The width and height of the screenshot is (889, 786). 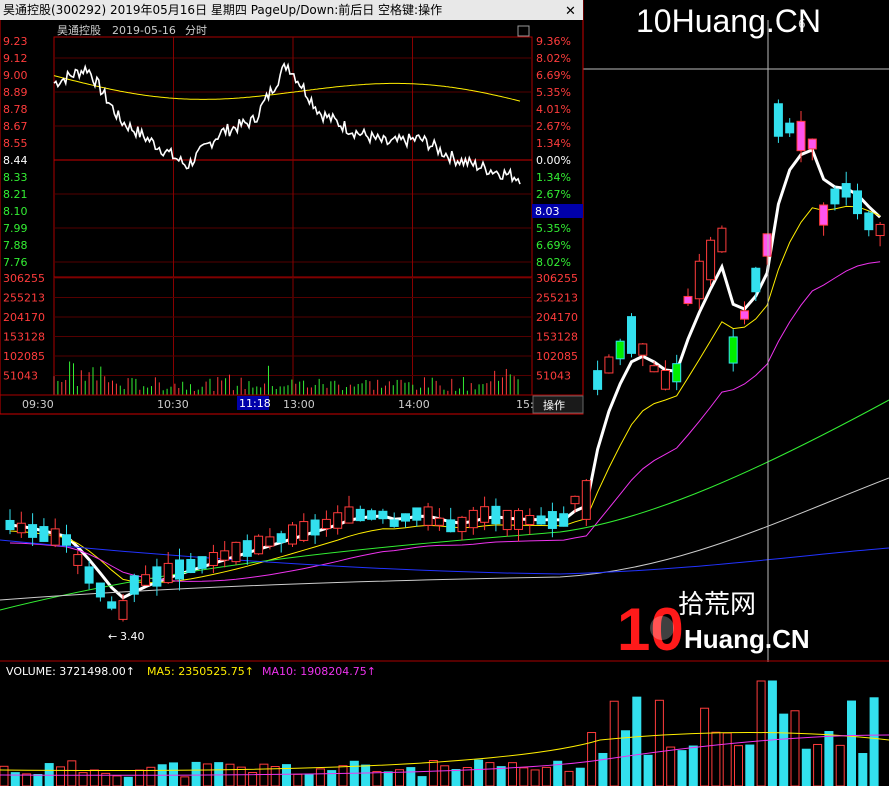 I want to click on price-tick: 8.55, so click(x=15, y=143).